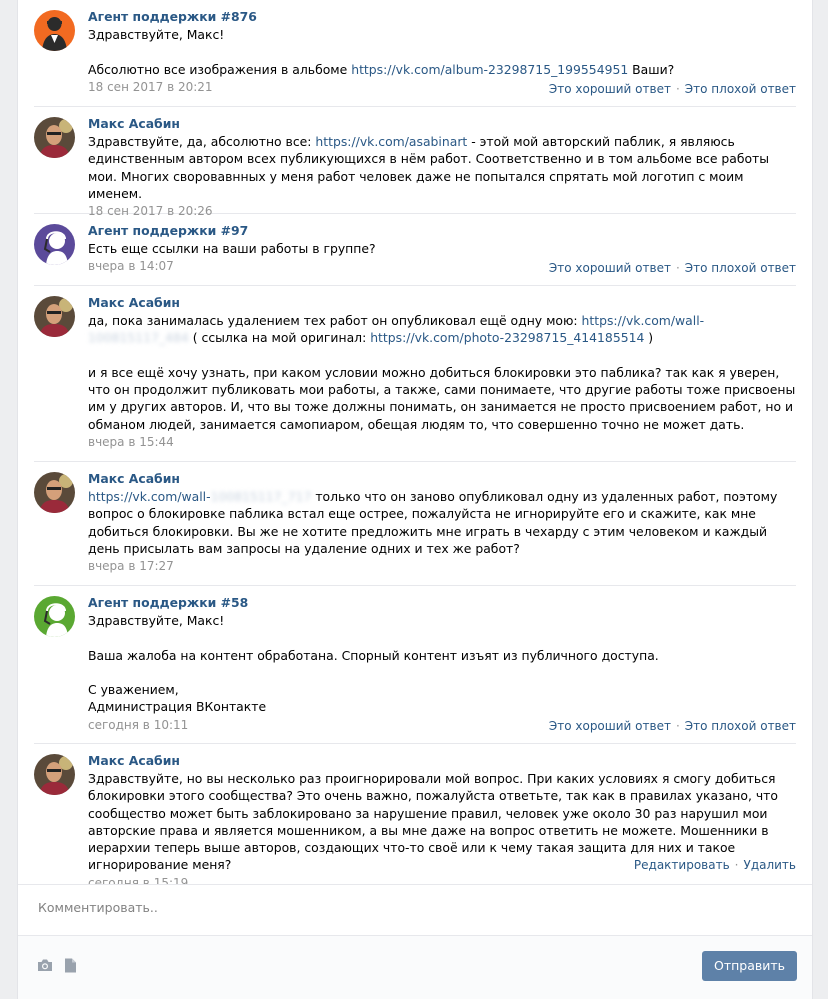 Image resolution: width=828 pixels, height=999 pixels. I want to click on public-link: https://vk.com/asabinart, so click(391, 141).